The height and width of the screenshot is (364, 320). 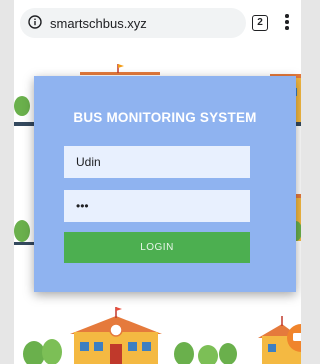 What do you see at coordinates (157, 206) in the screenshot?
I see `password-input` at bounding box center [157, 206].